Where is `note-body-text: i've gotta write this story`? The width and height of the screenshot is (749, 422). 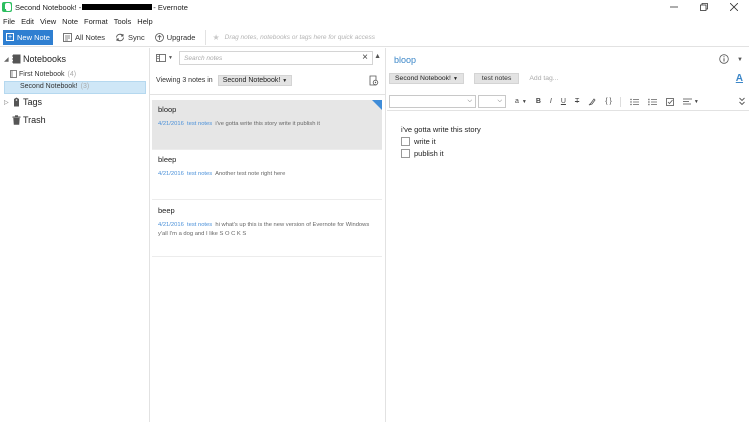
note-body-text: i've gotta write this story is located at coordinates (441, 129).